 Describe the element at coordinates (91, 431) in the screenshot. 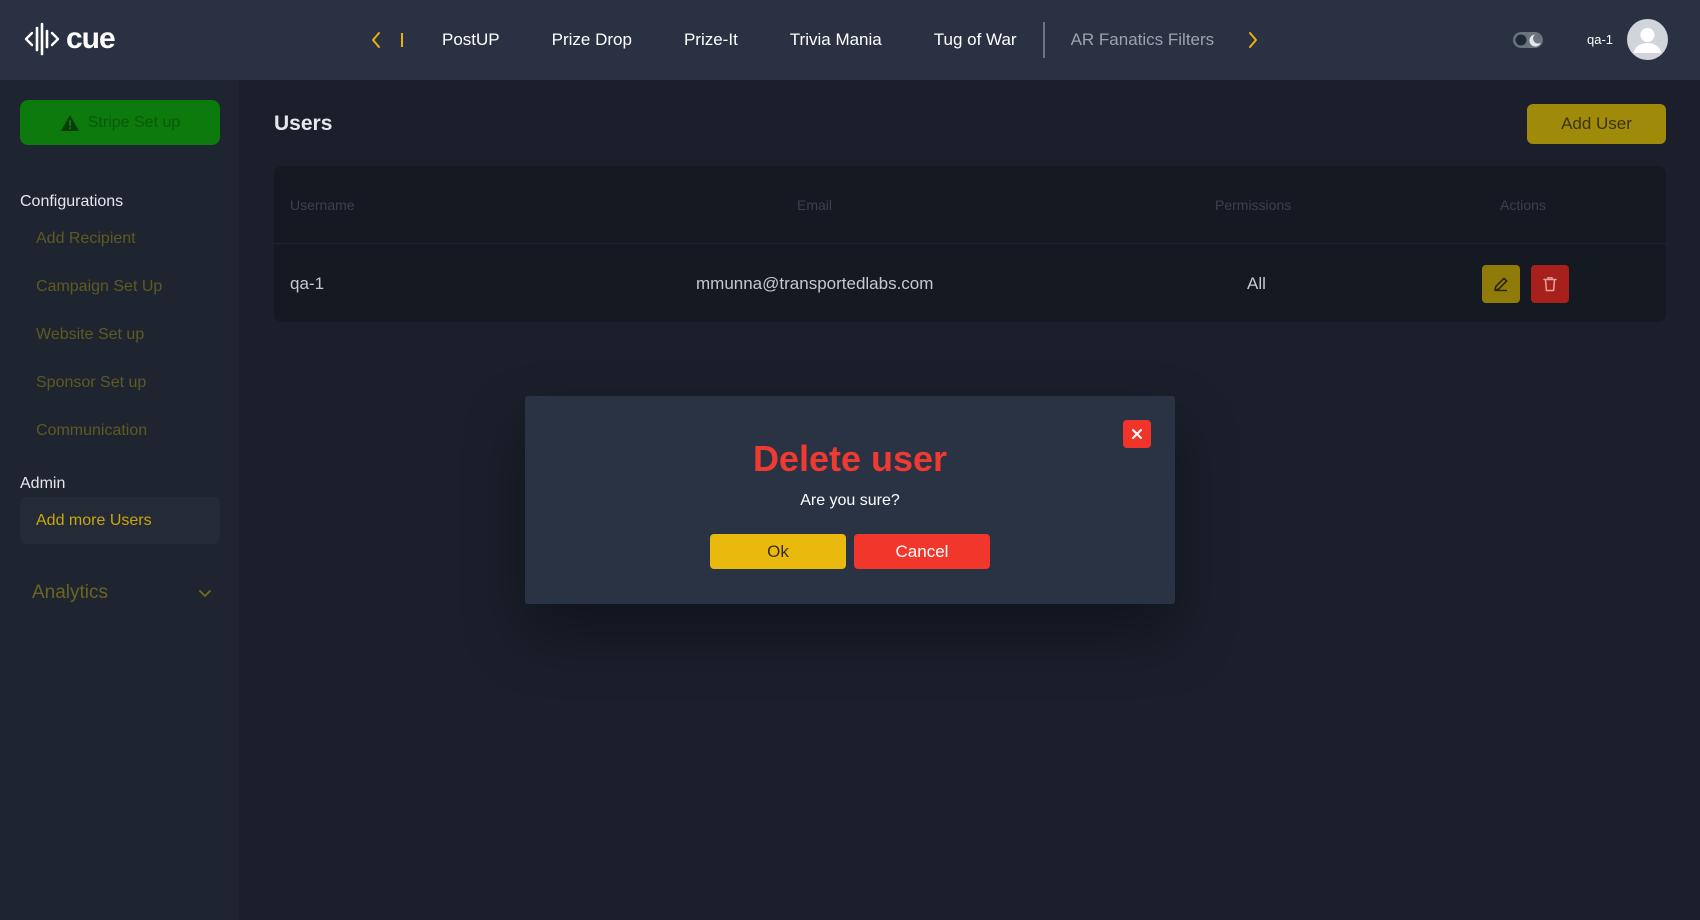

I see `sidebar-item-communication: Communication` at that location.